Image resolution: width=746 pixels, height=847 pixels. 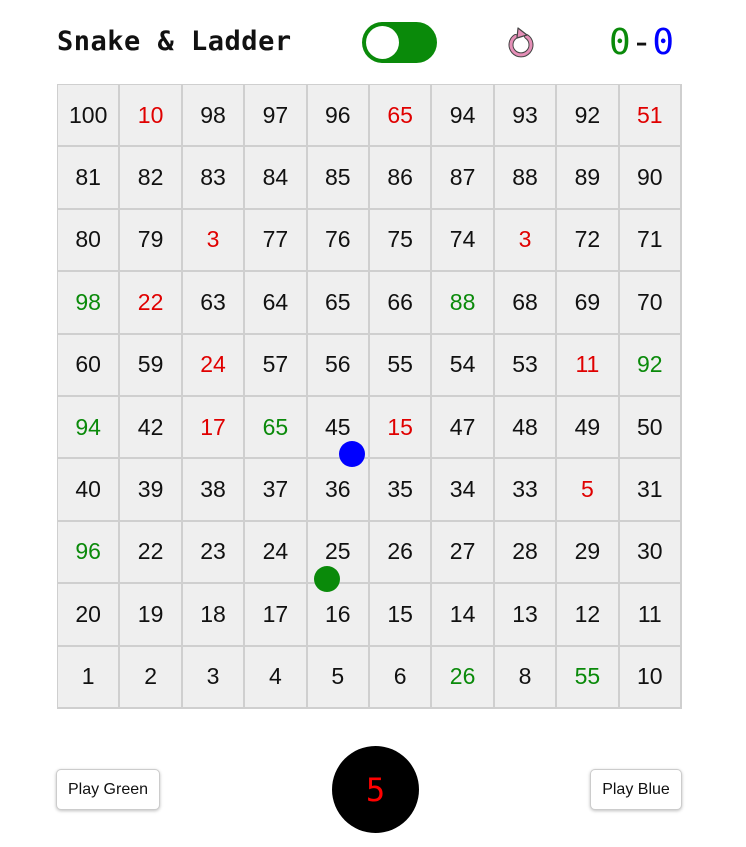 I want to click on board-cell: 12, so click(x=588, y=615).